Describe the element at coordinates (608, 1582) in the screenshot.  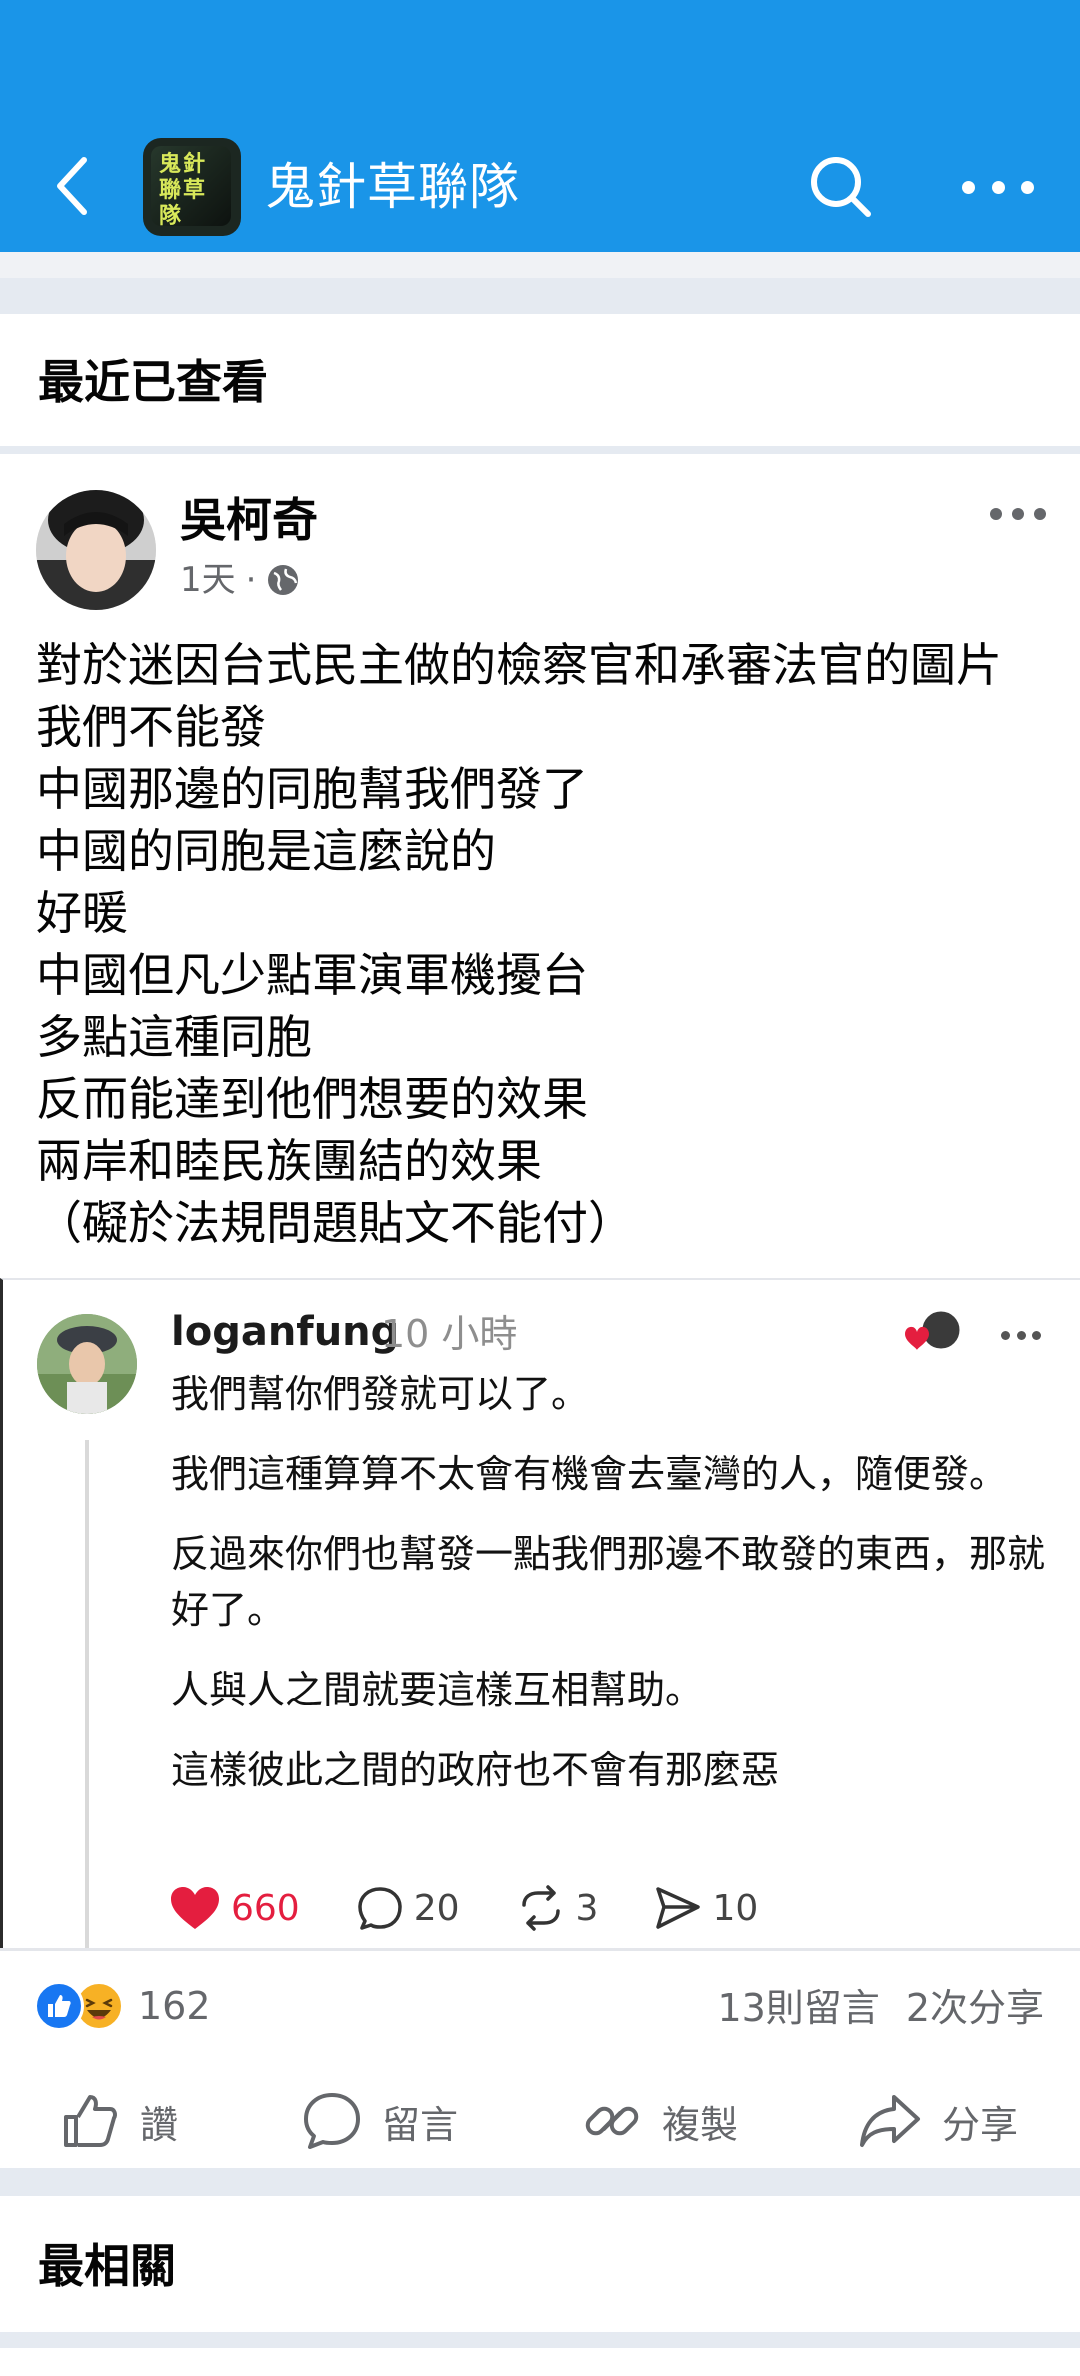
I see `comment-paragraph: 反過來你們也幫發一點我們那邊不敢發的東西，那就好了。` at that location.